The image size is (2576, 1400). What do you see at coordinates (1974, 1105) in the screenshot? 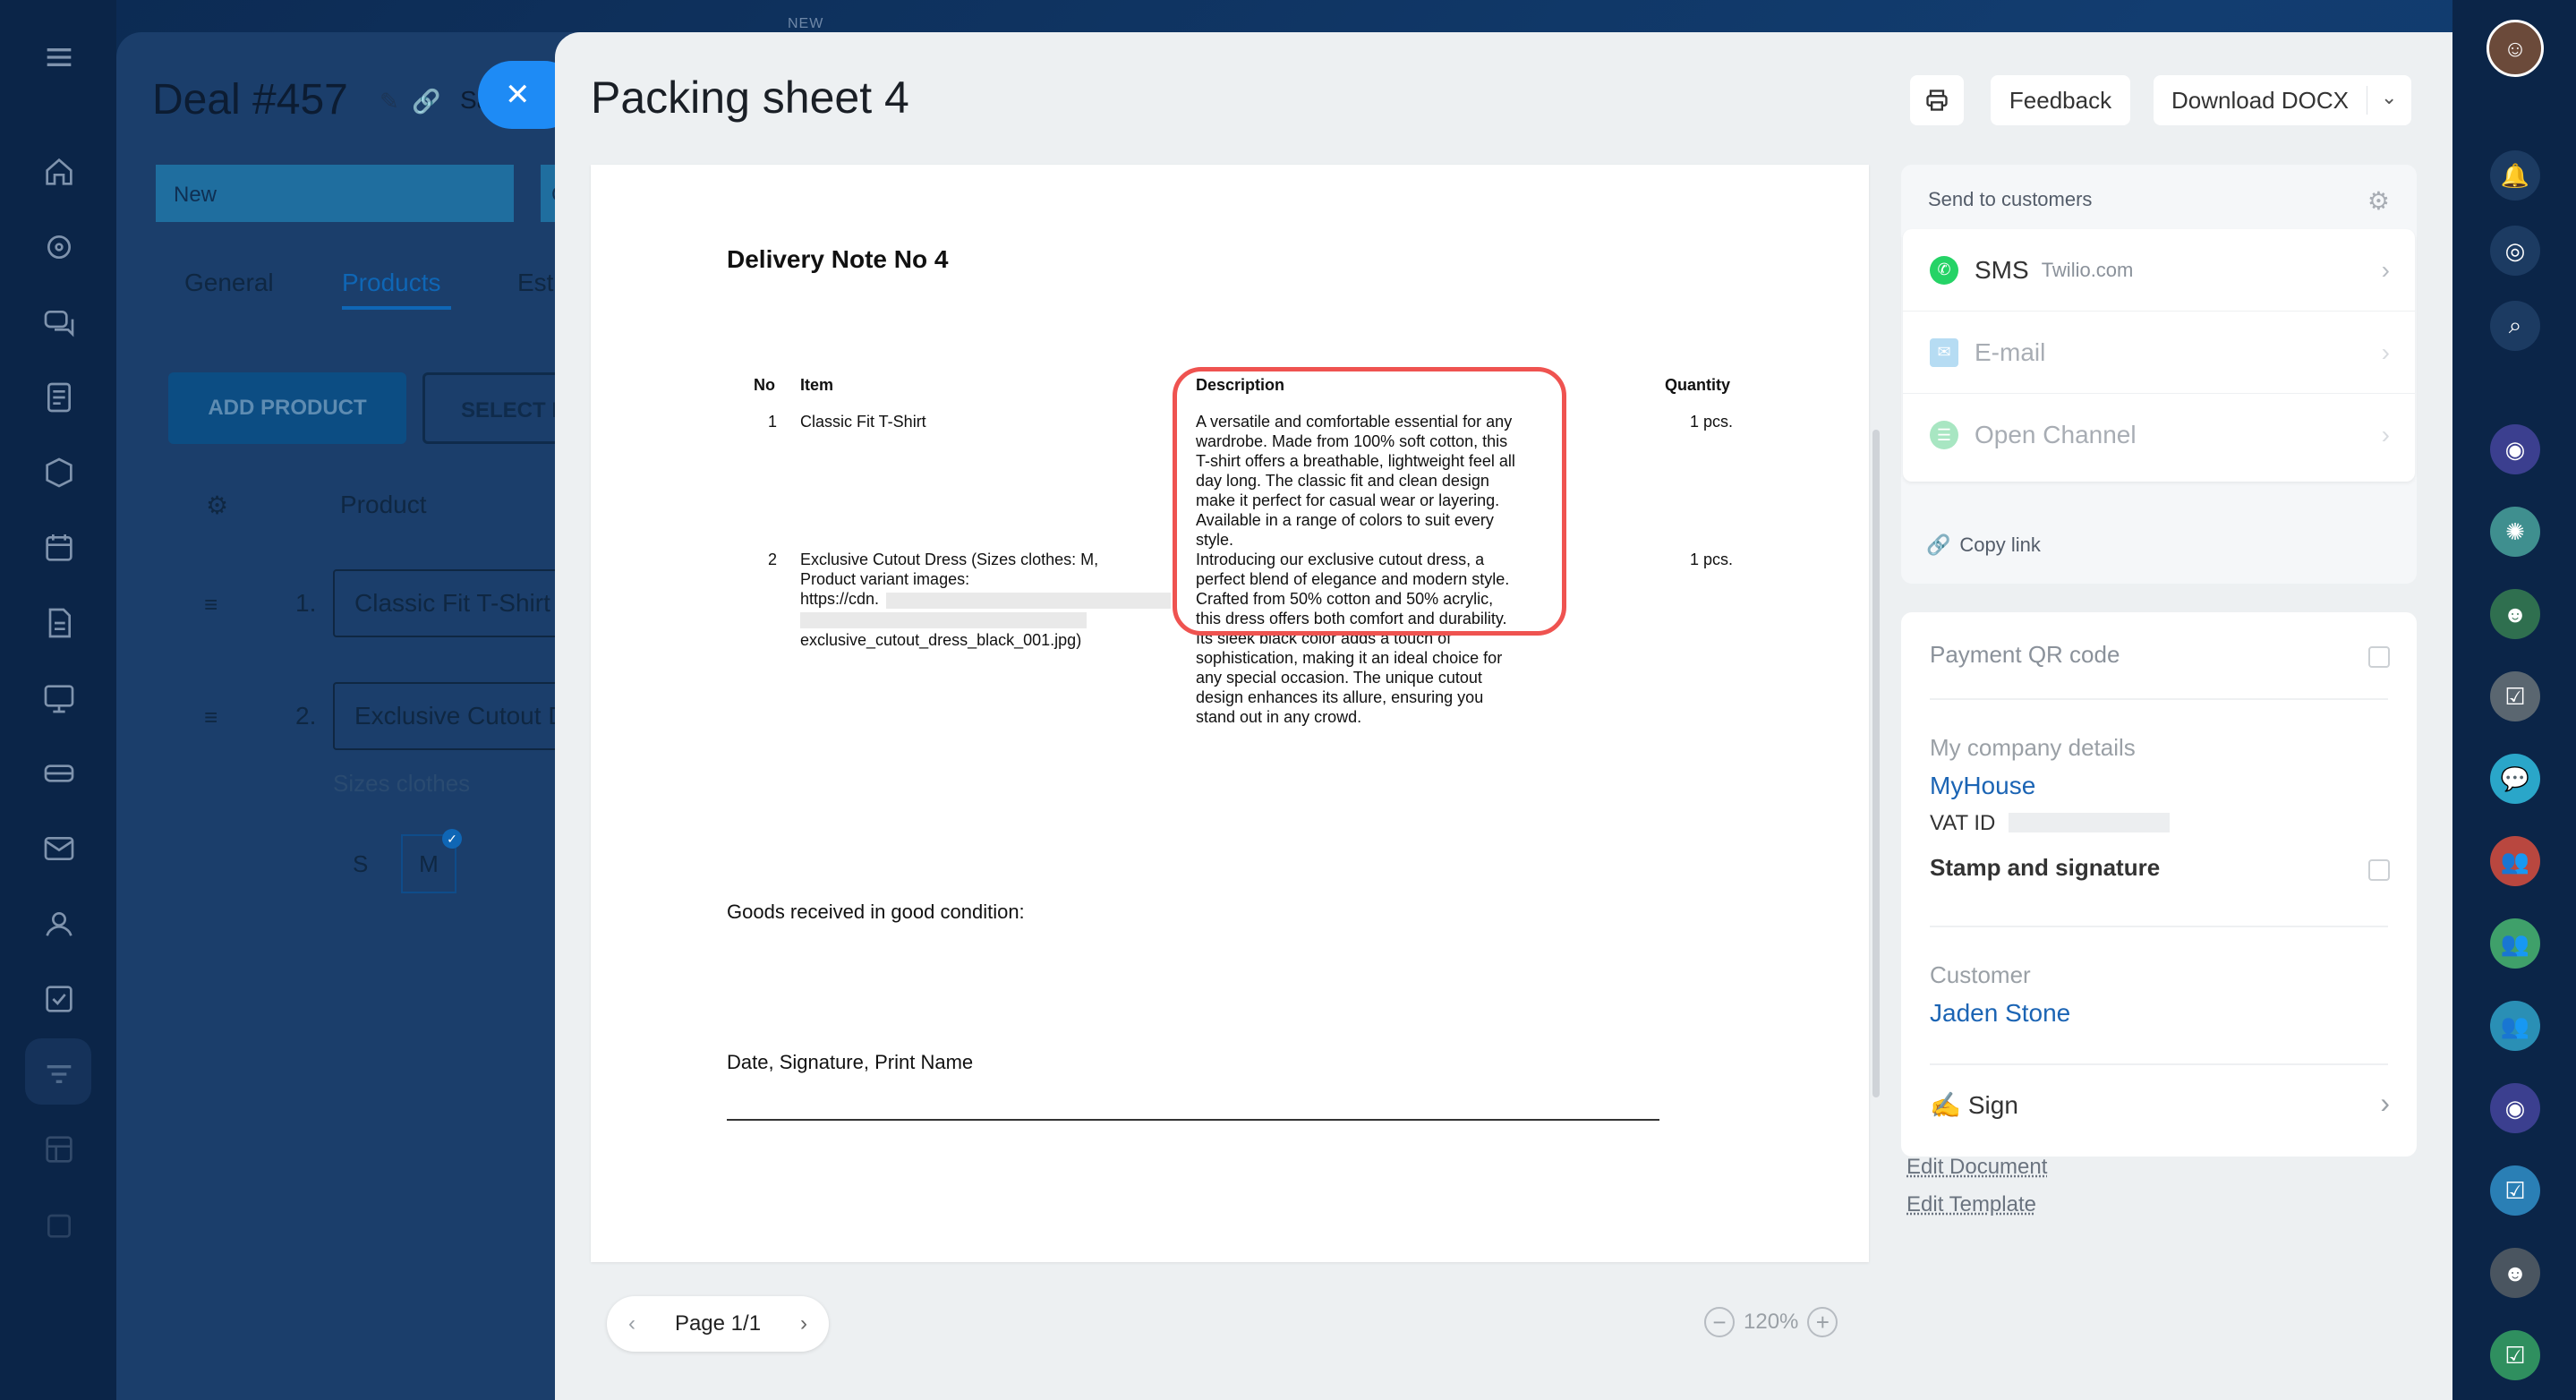
I see `sign-button: ✍ Sign` at bounding box center [1974, 1105].